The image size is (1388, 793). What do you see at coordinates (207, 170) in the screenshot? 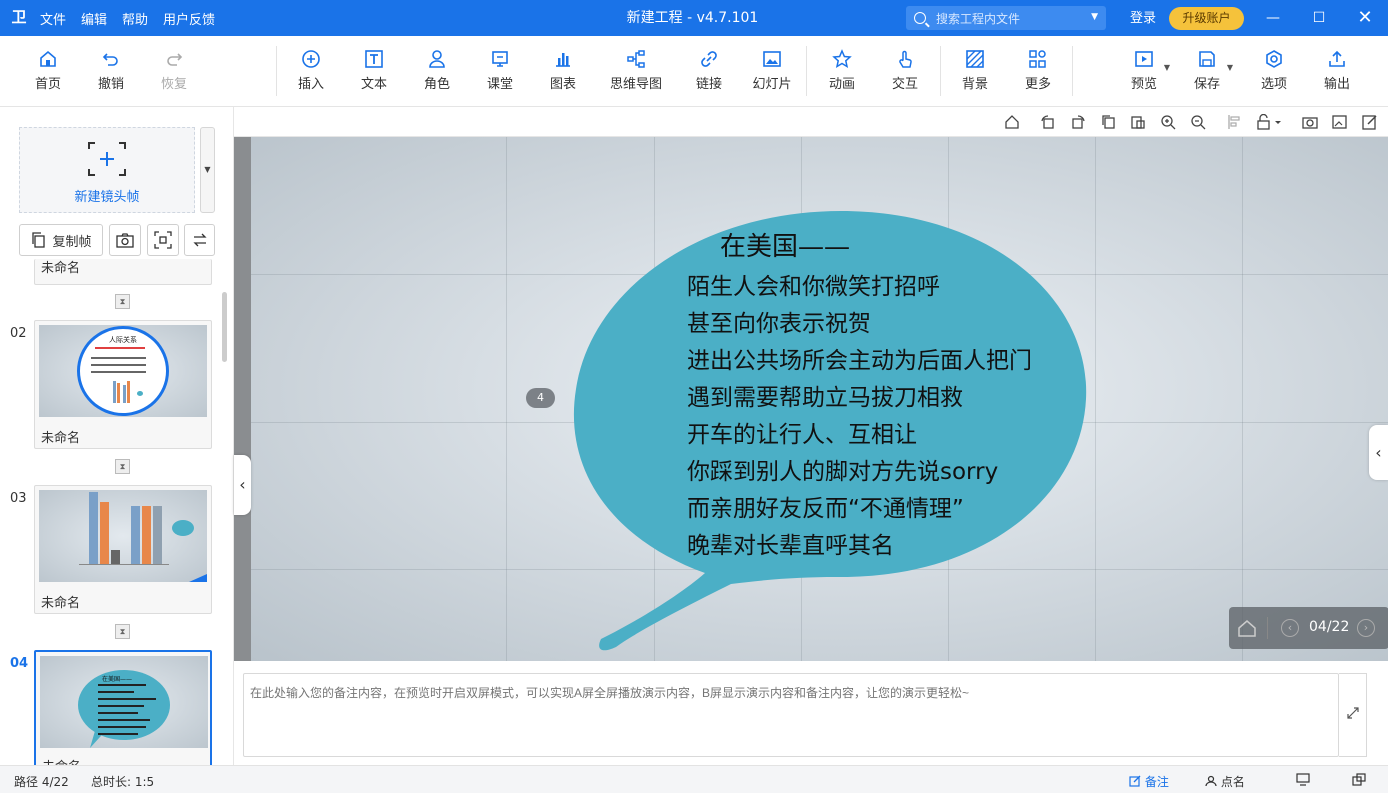
I see `new-frame-dropdown: ▼` at bounding box center [207, 170].